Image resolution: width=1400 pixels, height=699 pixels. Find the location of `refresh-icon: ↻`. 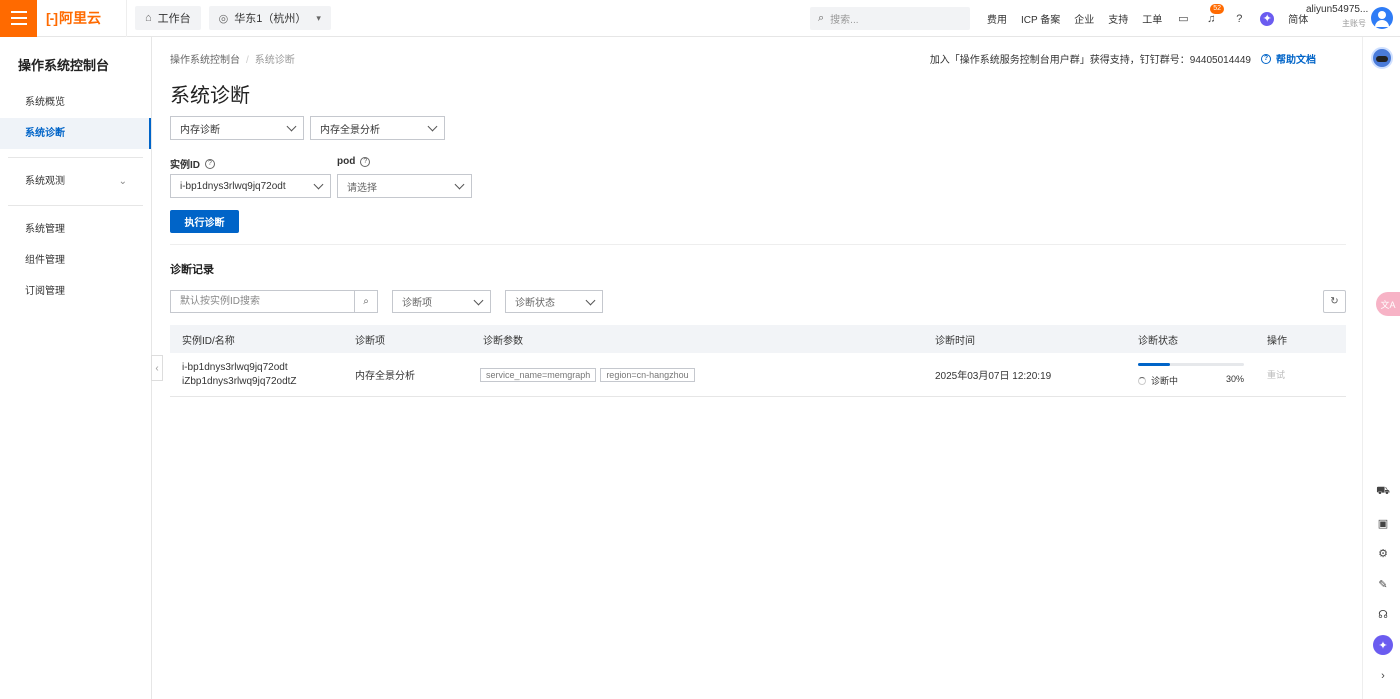

refresh-icon: ↻ is located at coordinates (1334, 301).